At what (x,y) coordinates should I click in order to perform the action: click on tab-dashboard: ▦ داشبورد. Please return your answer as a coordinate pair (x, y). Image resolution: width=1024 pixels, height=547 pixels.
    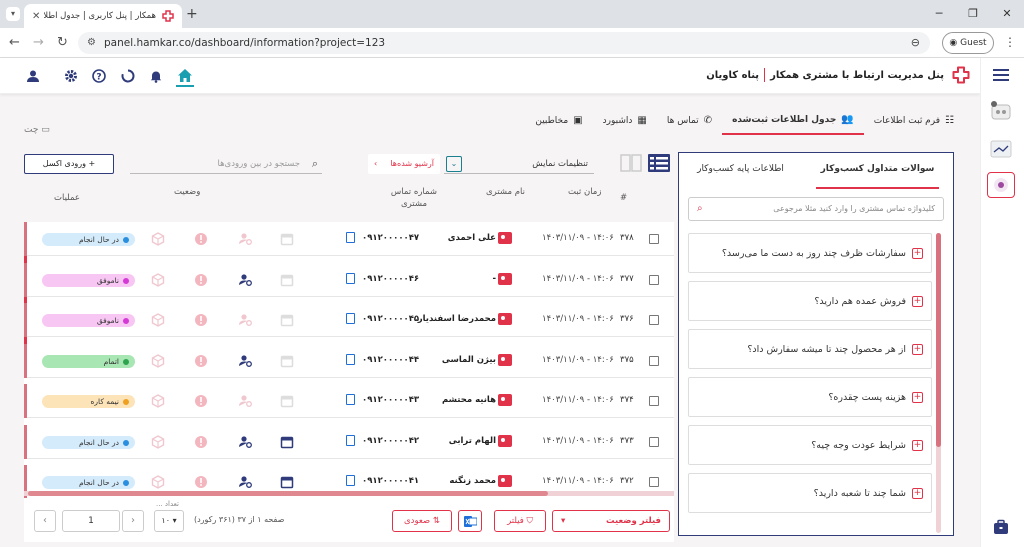
    Looking at the image, I should click on (625, 124).